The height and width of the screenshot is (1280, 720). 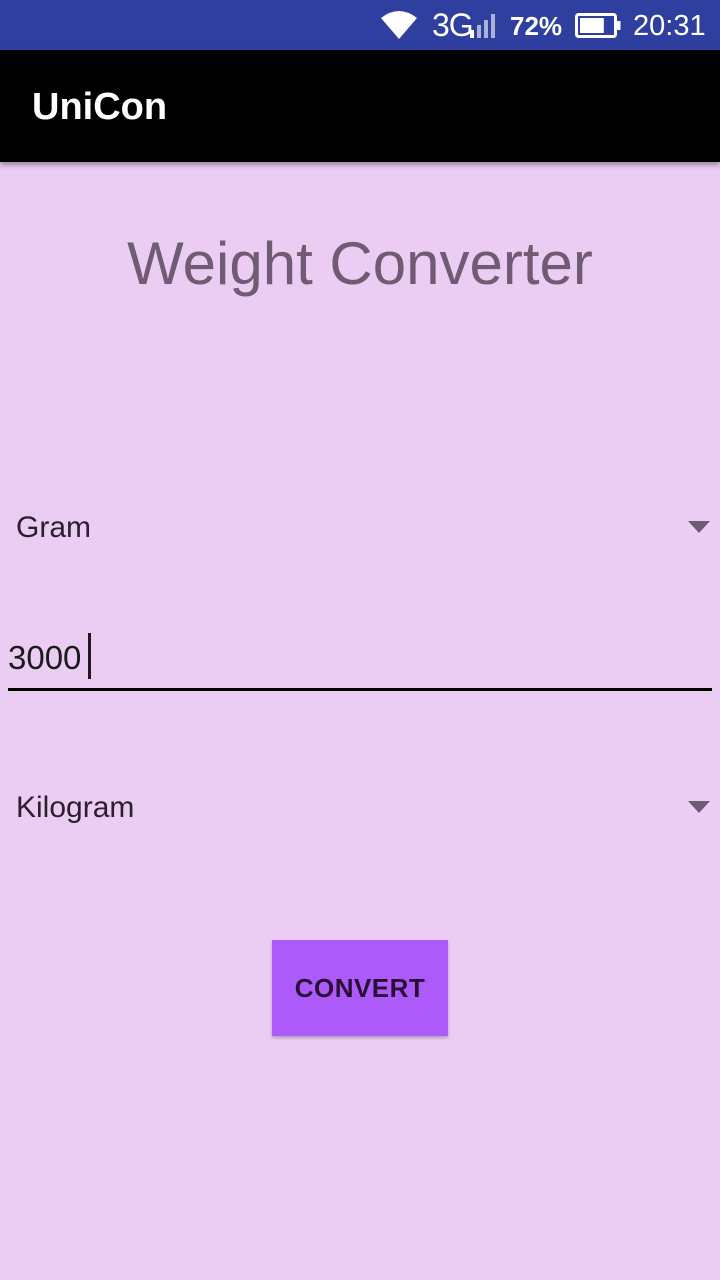 I want to click on signal-icon, so click(x=482, y=26).